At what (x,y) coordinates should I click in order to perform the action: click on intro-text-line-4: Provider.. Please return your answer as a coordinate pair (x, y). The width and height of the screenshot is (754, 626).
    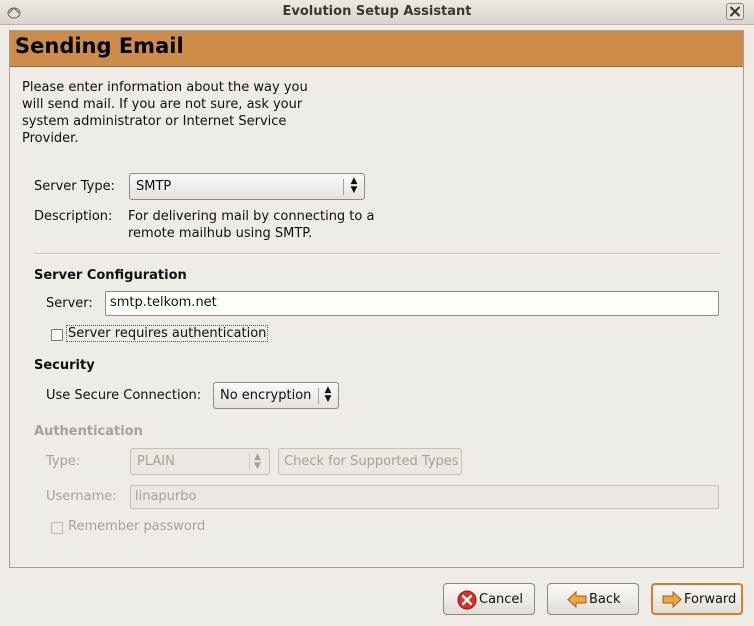
    Looking at the image, I should click on (50, 138).